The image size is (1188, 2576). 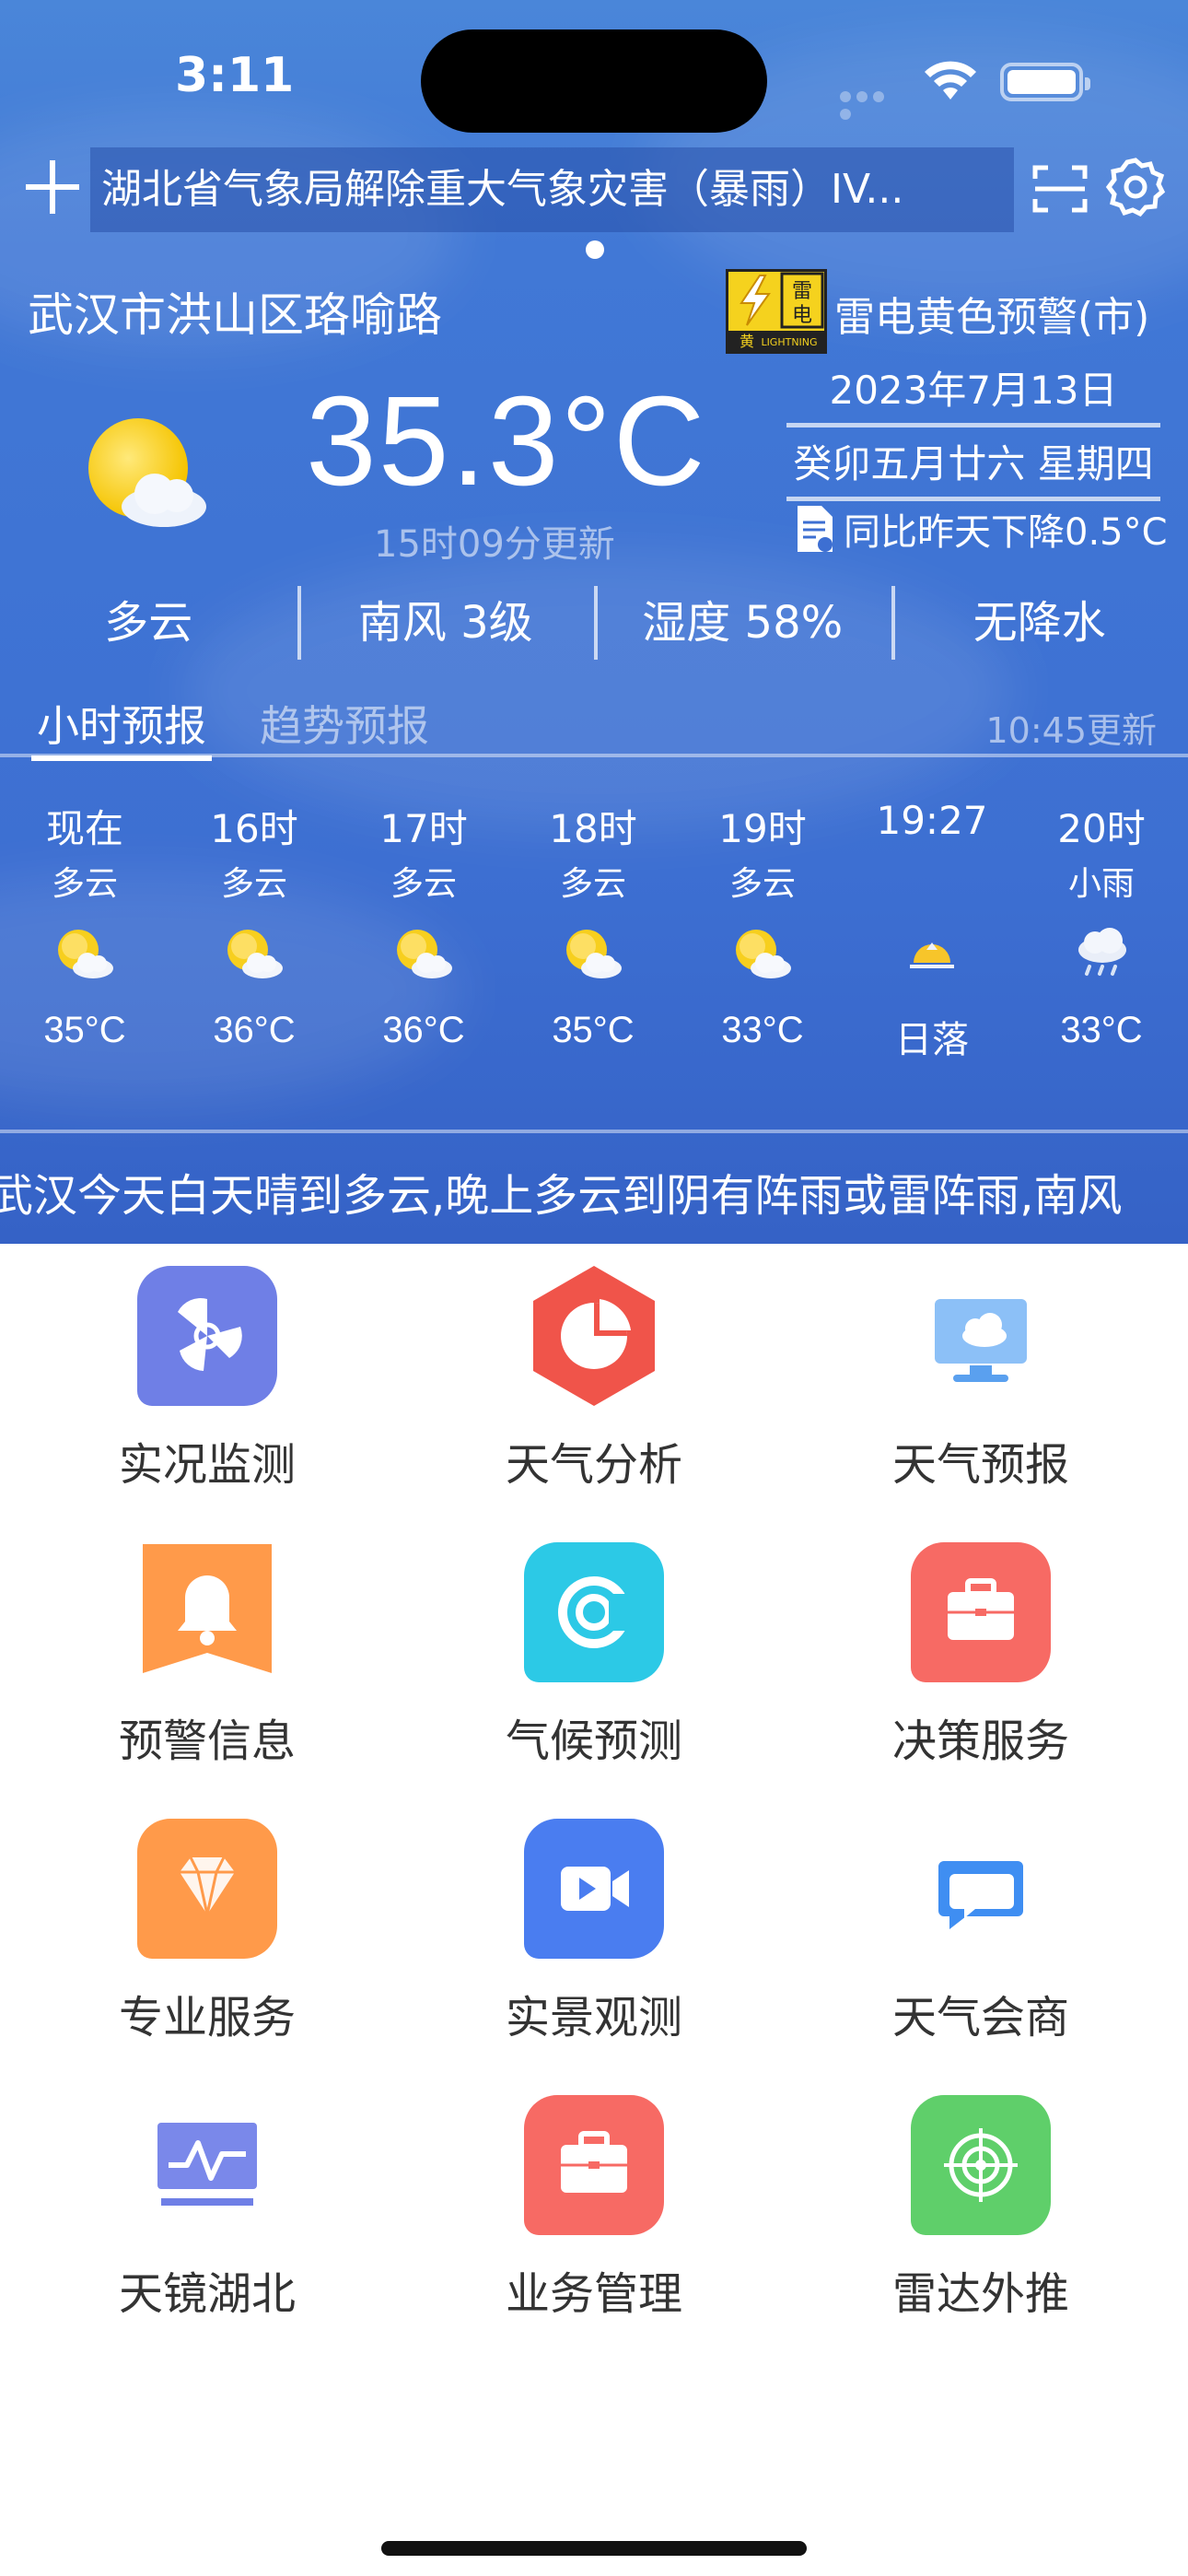 What do you see at coordinates (932, 884) in the screenshot?
I see `hour-condition` at bounding box center [932, 884].